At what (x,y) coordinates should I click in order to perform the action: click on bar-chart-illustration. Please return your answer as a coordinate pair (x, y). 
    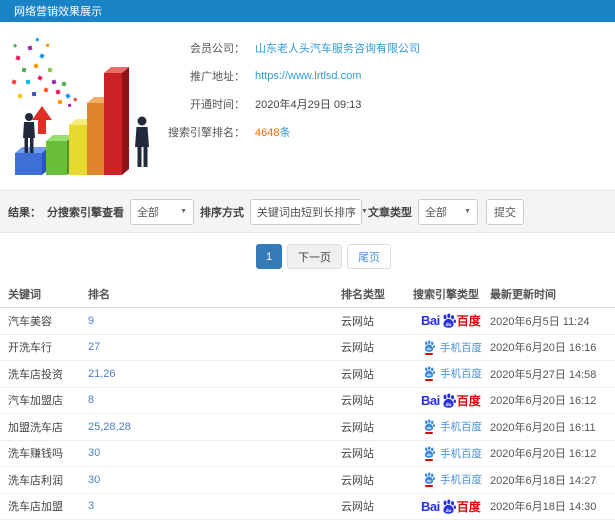
    Looking at the image, I should click on (80, 106).